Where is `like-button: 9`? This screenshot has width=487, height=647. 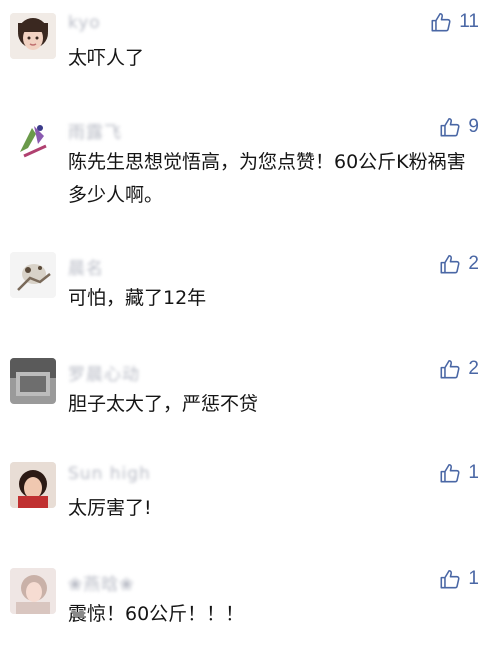 like-button: 9 is located at coordinates (459, 127).